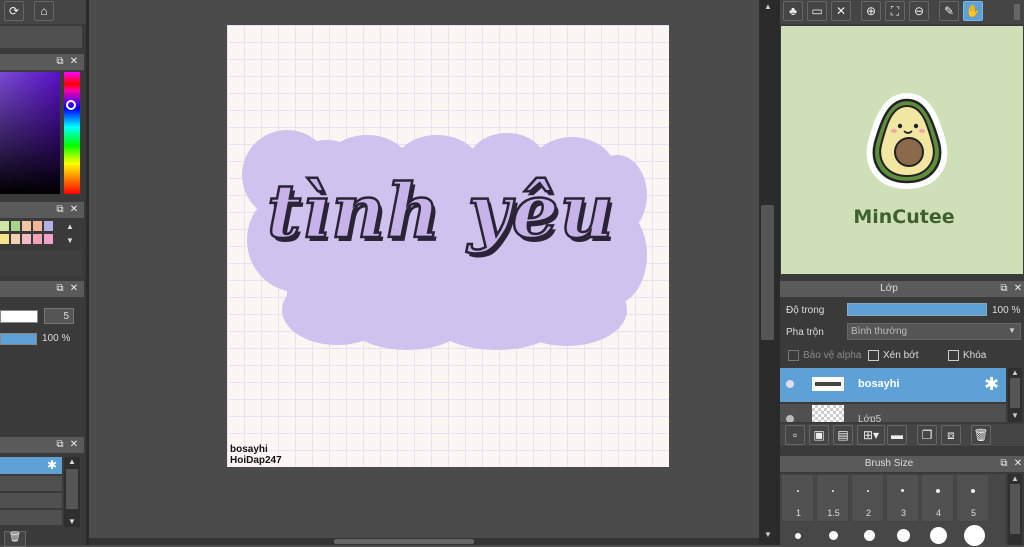 This screenshot has width=1024, height=547. I want to click on duplicate-icon: ❐, so click(927, 435).